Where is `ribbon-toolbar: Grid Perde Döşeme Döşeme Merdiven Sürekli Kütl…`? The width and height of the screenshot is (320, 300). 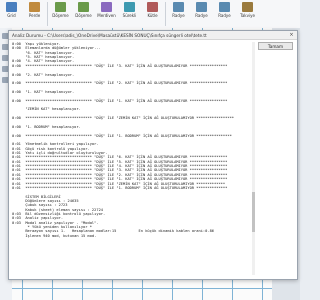
ribbon-toolbar: Grid Perde Döşeme Döşeme Merdiven Sürekli Kütl… is located at coordinates (150, 14).